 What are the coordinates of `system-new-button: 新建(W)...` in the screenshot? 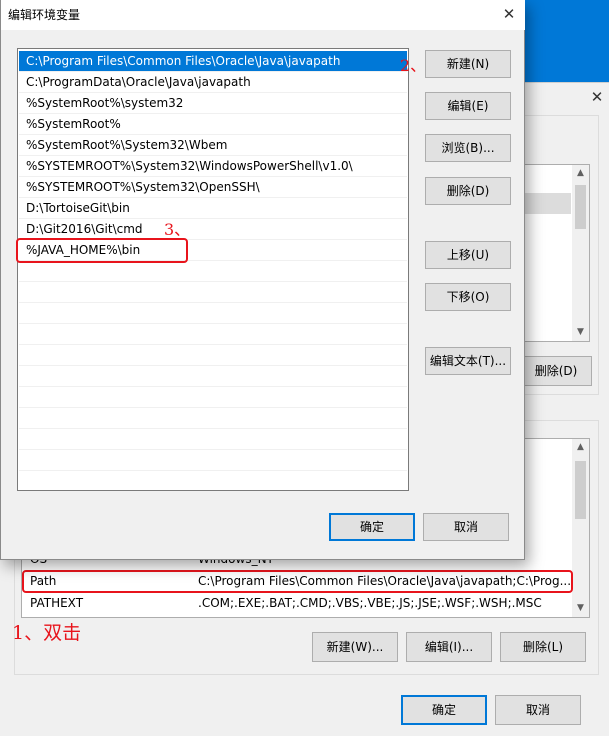 It's located at (355, 647).